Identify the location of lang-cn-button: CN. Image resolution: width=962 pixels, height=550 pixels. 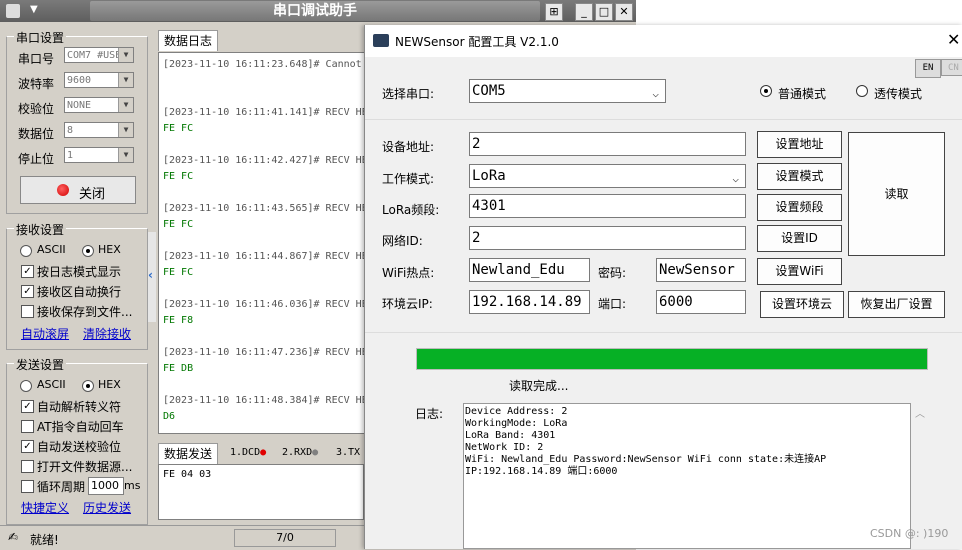
(951, 67).